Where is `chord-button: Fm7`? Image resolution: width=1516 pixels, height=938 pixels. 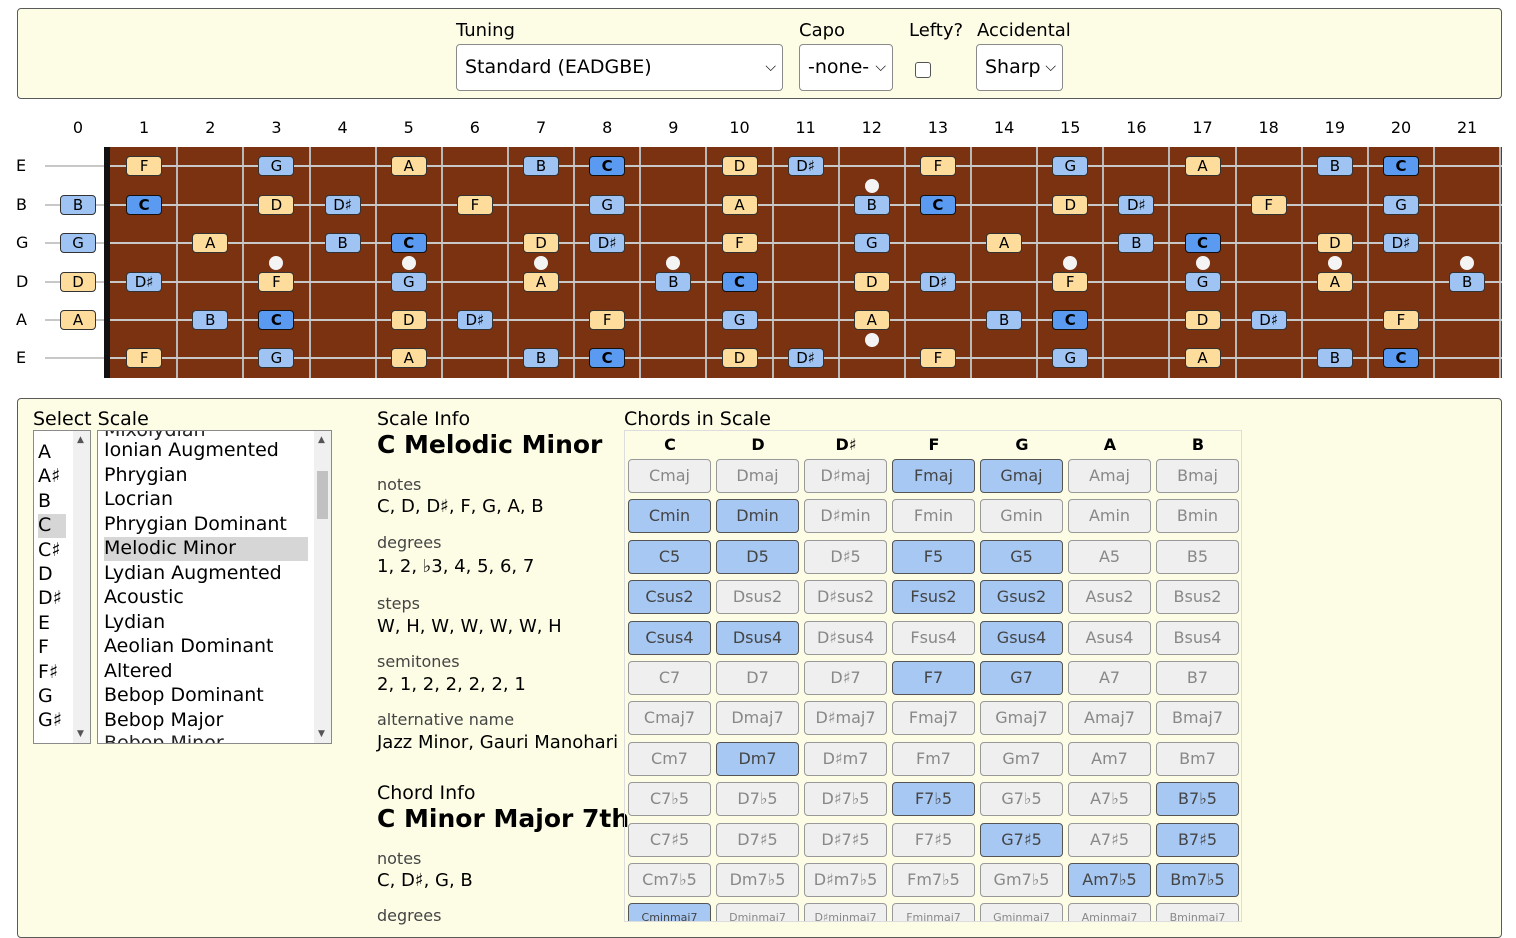 chord-button: Fm7 is located at coordinates (933, 758).